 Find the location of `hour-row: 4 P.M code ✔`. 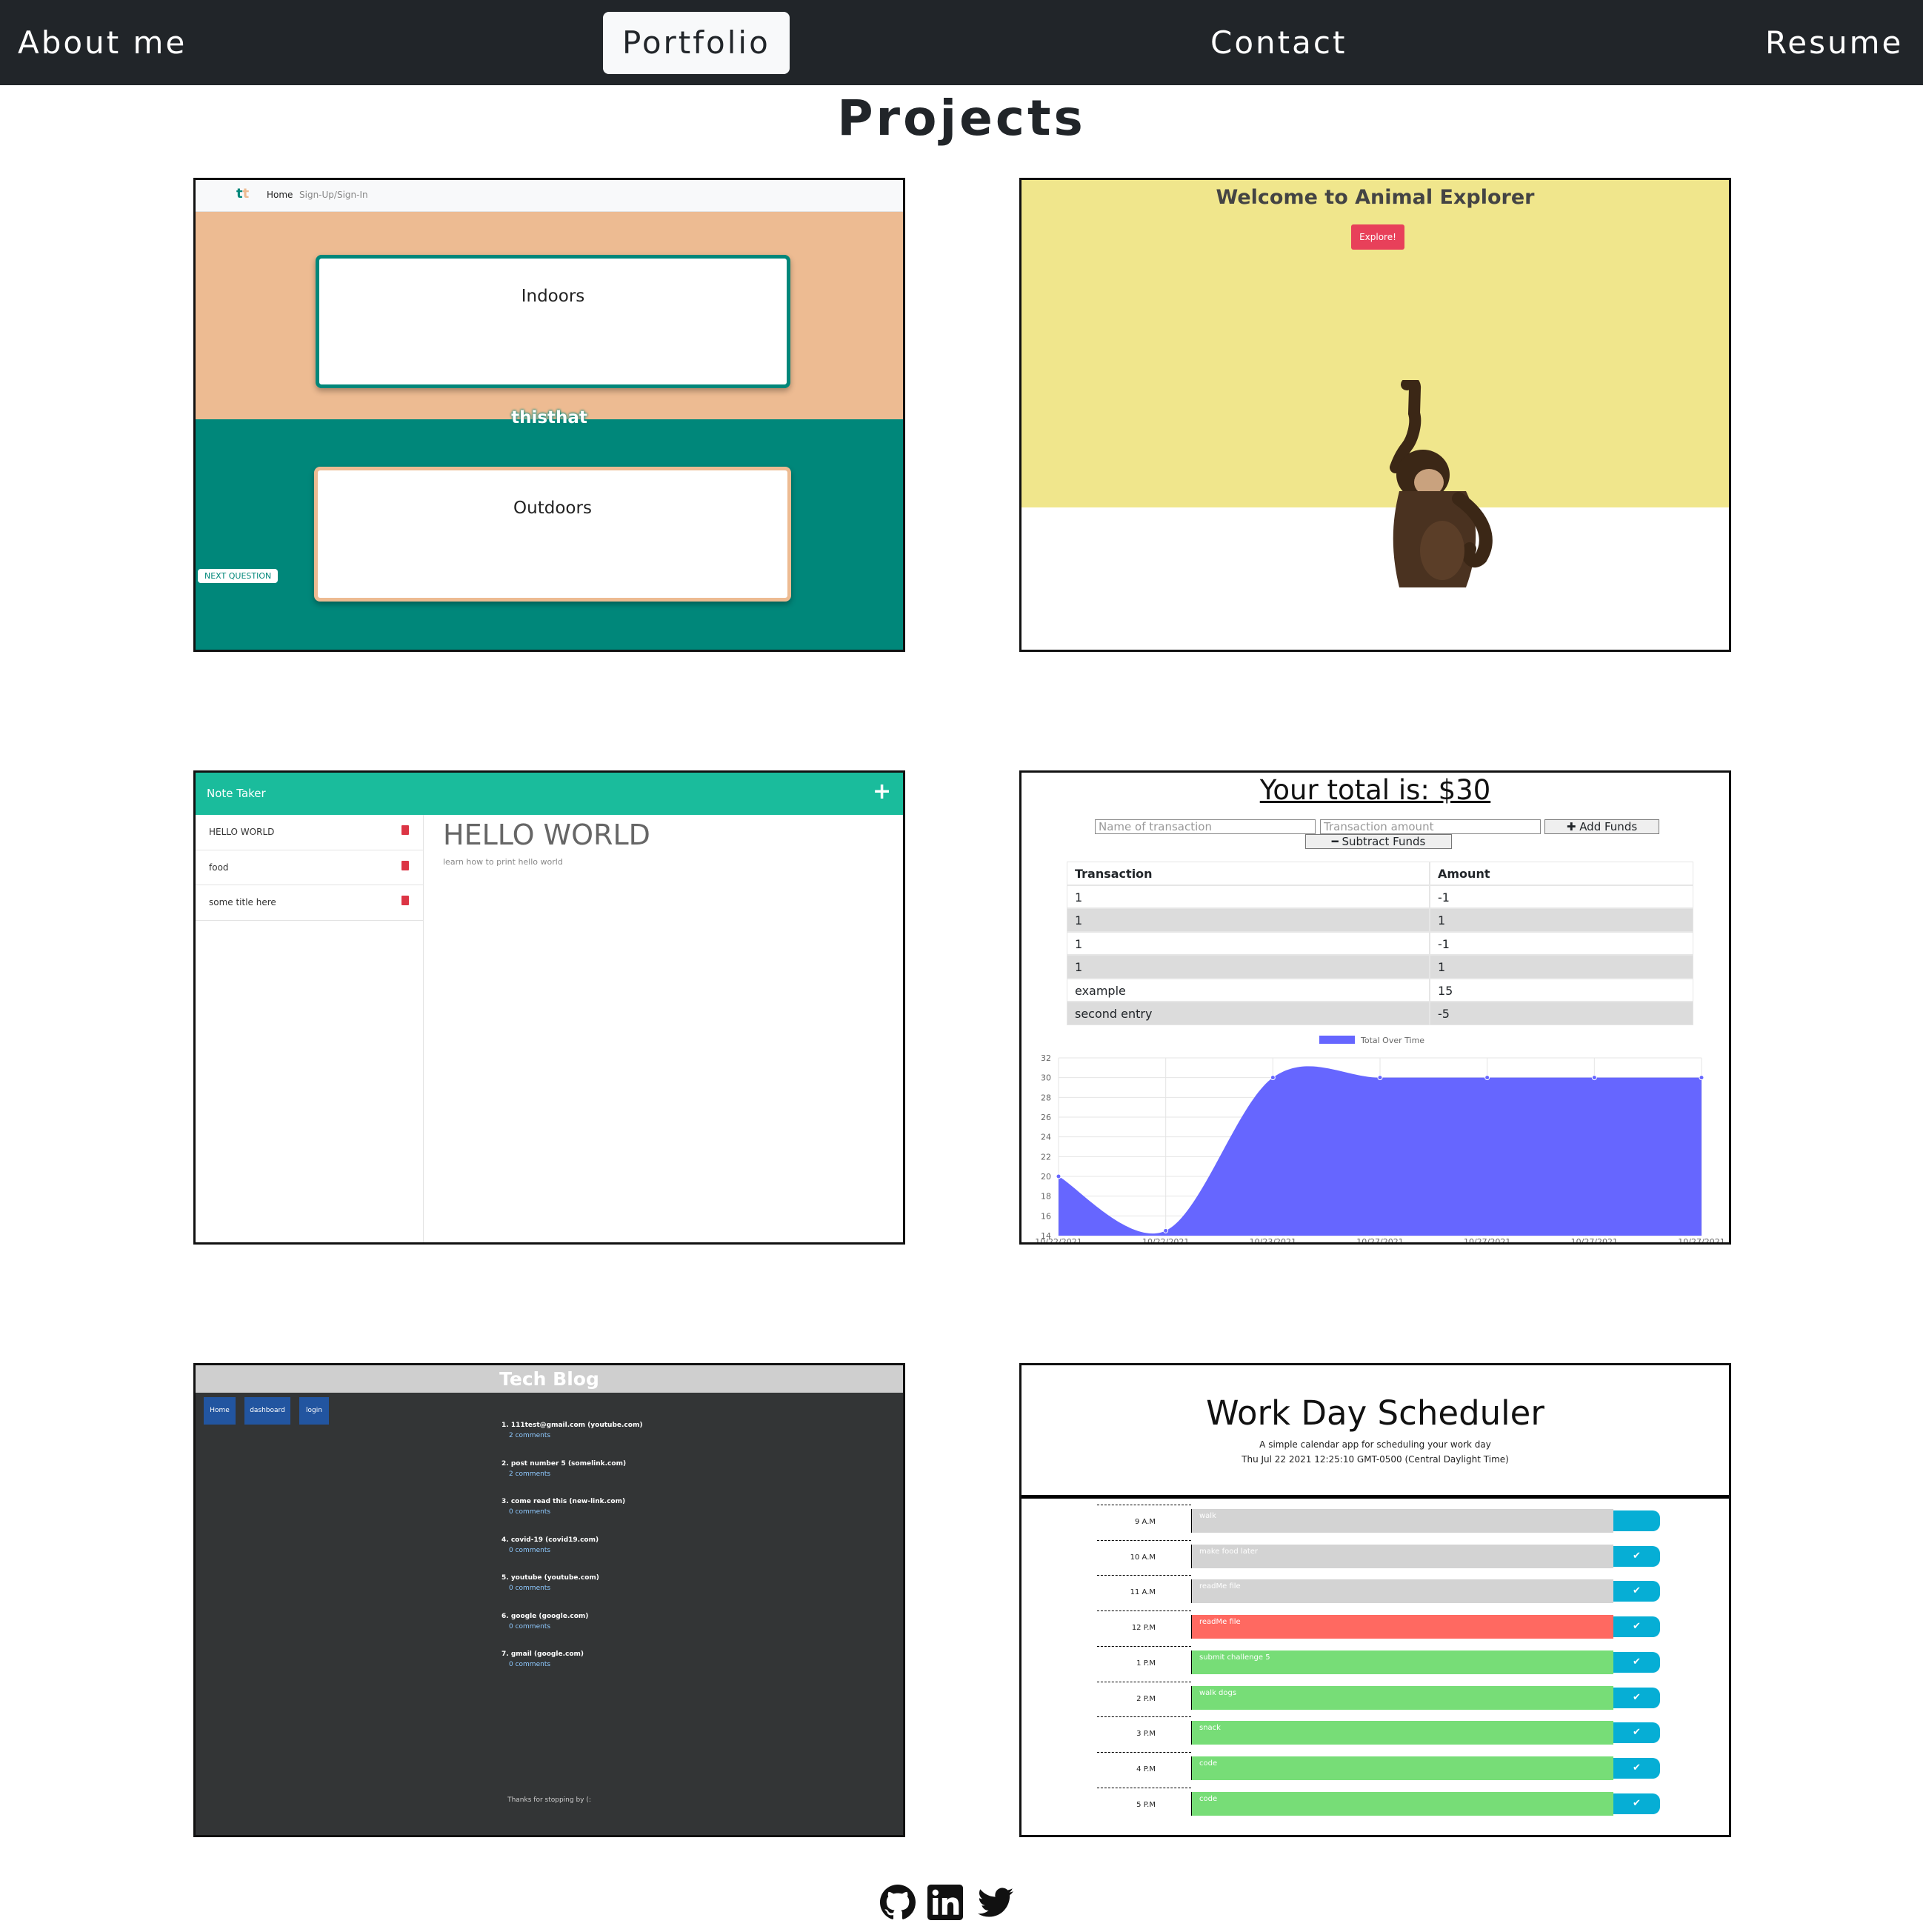

hour-row: 4 P.M code ✔ is located at coordinates (1378, 1766).